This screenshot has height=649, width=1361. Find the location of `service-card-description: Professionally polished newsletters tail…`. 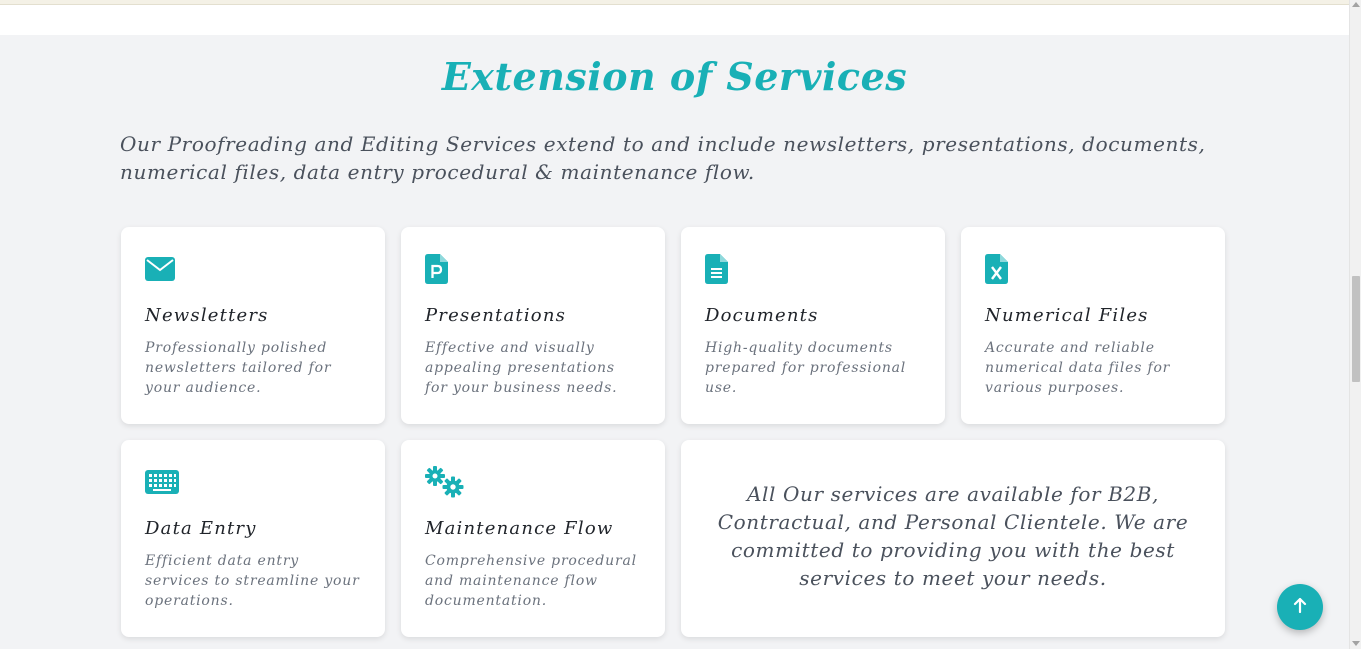

service-card-description: Professionally polished newsletters tail… is located at coordinates (238, 368).